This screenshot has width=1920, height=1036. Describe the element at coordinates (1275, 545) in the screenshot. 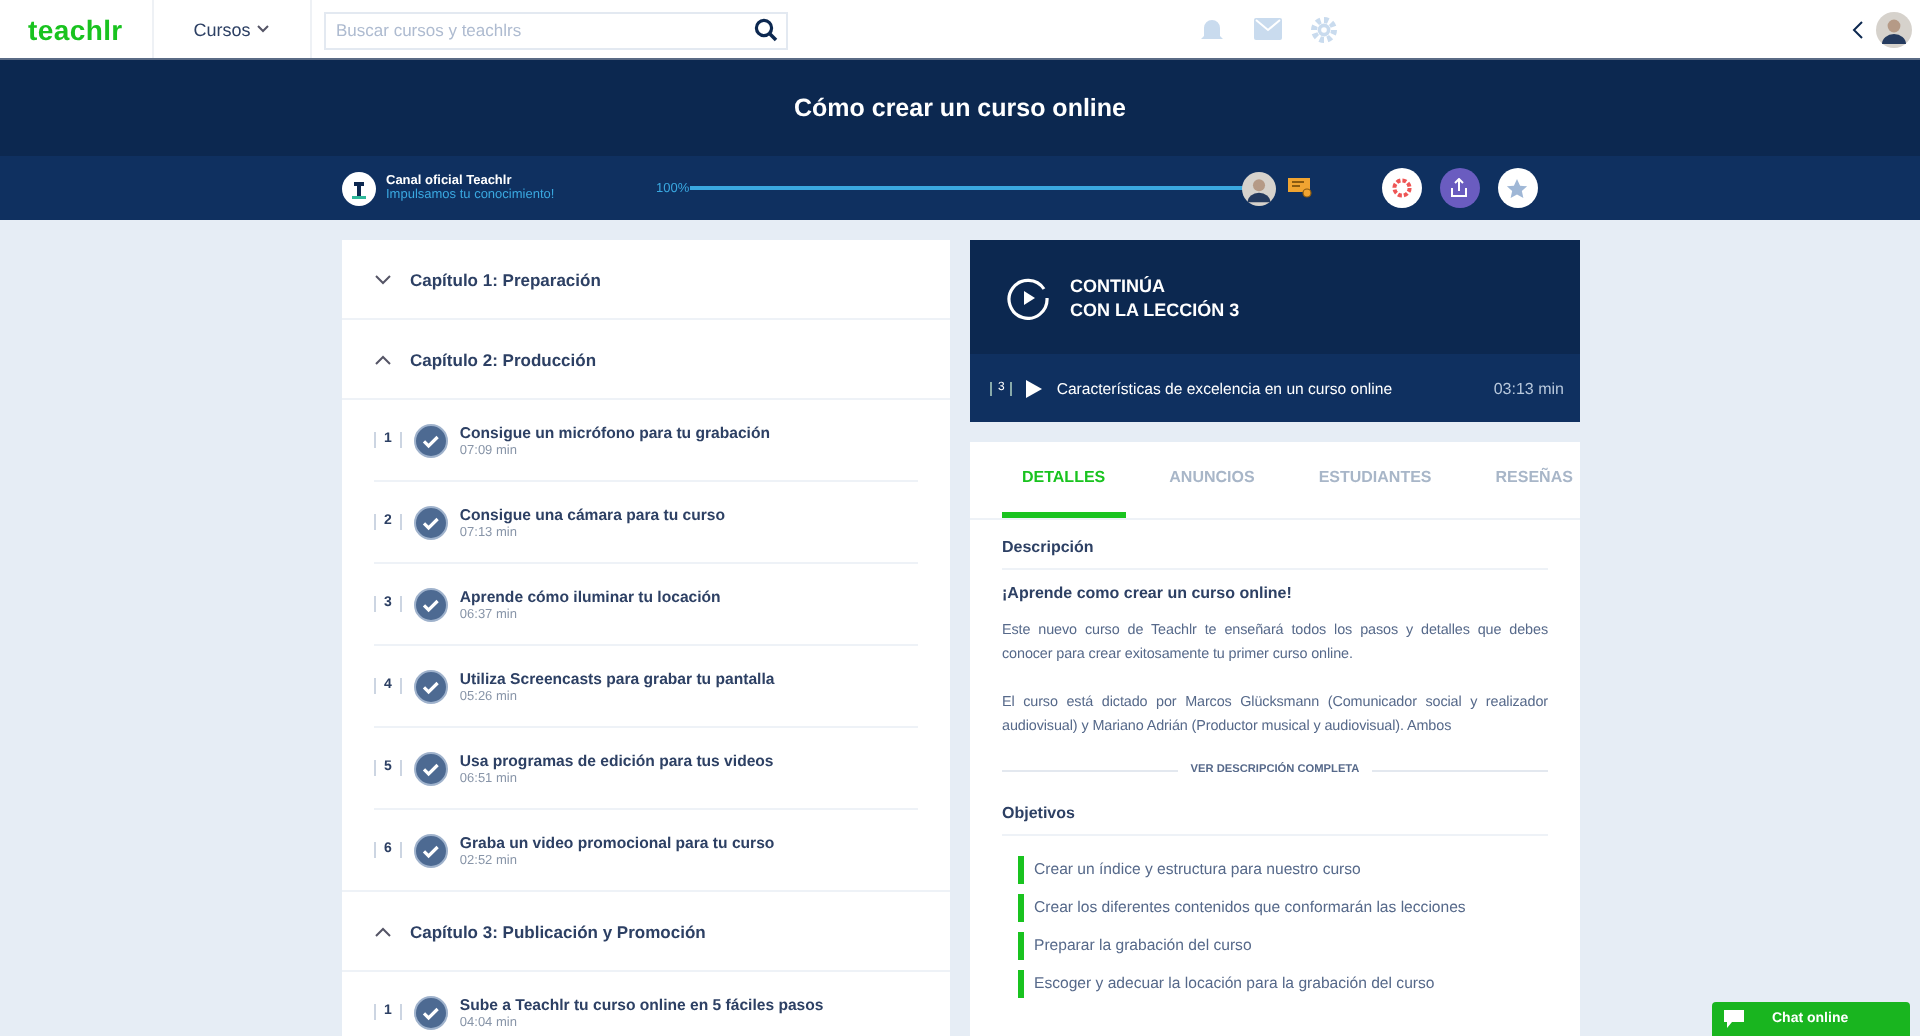

I see `section-heading: Descripción` at that location.